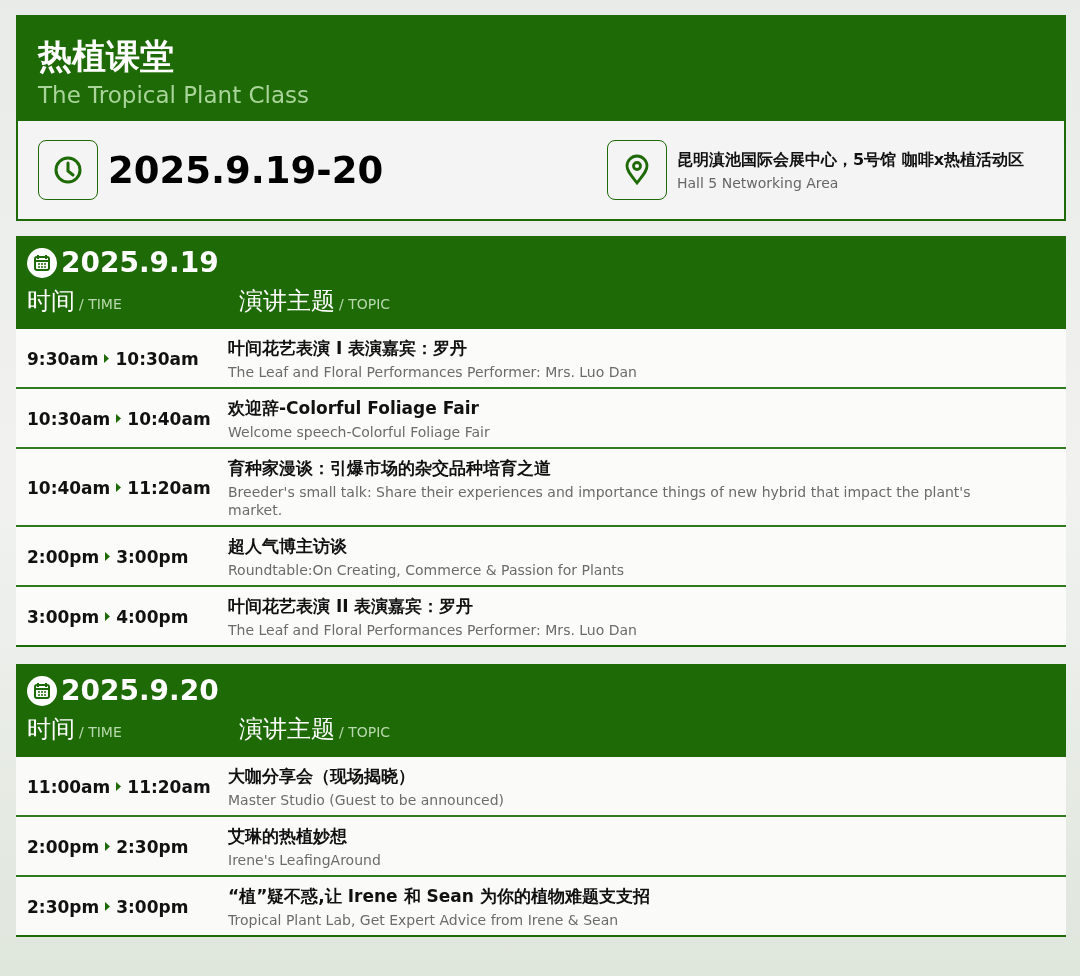 The image size is (1080, 976). What do you see at coordinates (439, 896) in the screenshot?
I see `session-title: “植”疑不惑,让 Irene 和 Sean 为你的植物难题支支招` at bounding box center [439, 896].